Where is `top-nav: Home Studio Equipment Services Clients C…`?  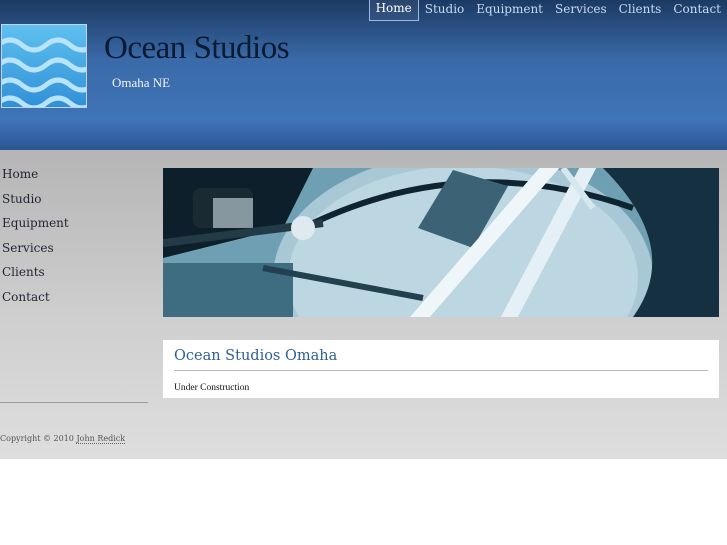
top-nav: Home Studio Equipment Services Clients C… is located at coordinates (547, 10).